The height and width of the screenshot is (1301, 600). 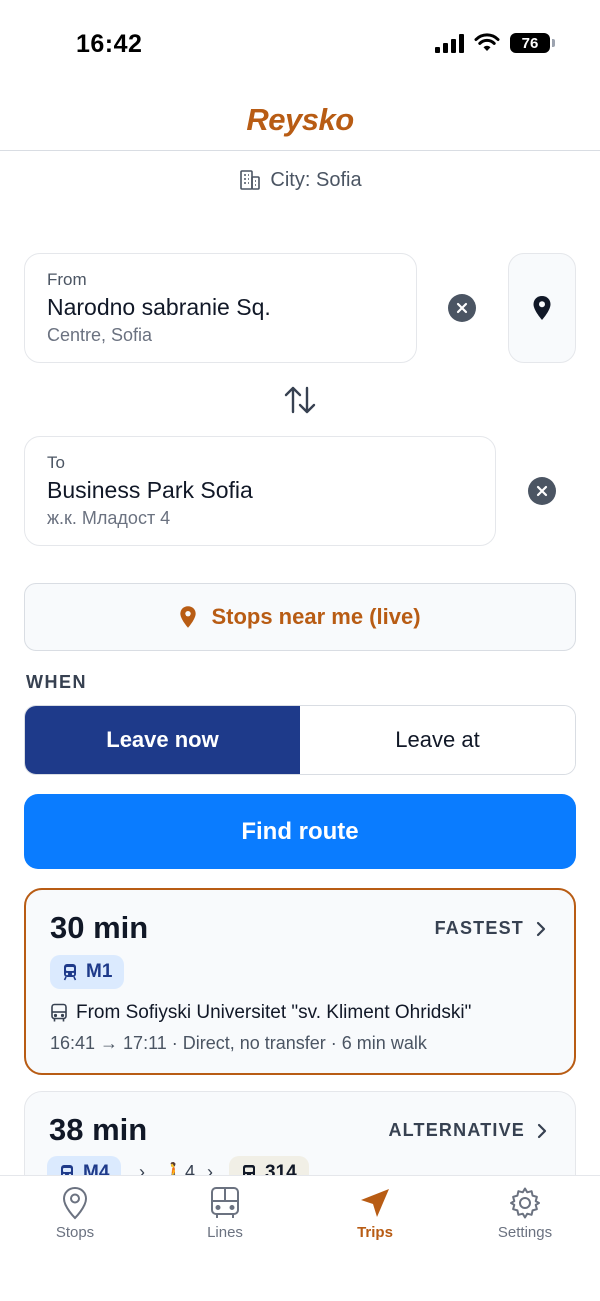 I want to click on leave-now-option: Leave now, so click(x=162, y=740).